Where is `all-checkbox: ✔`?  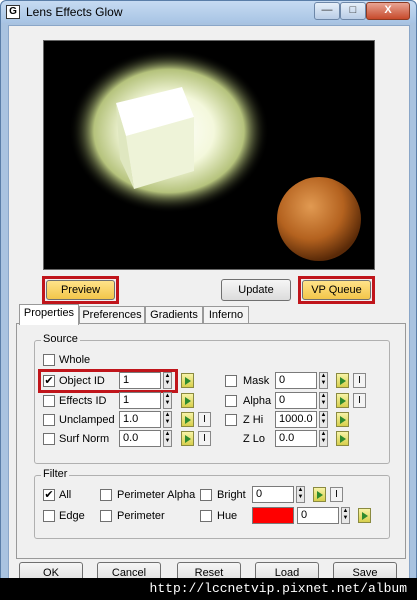 all-checkbox: ✔ is located at coordinates (49, 495).